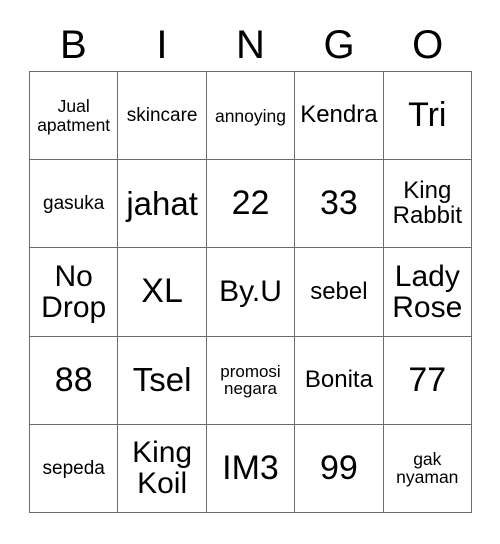 Image resolution: width=500 pixels, height=544 pixels. I want to click on bingo-header-letter-b: B, so click(73, 44).